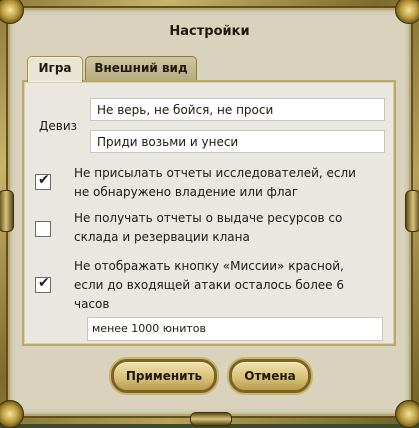 Image resolution: width=419 pixels, height=428 pixels. I want to click on tab-appearance: Внешний вид, so click(141, 68).